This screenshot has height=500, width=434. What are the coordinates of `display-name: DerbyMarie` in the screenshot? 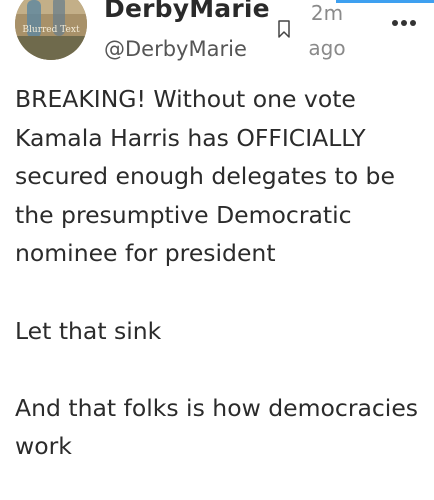 It's located at (187, 11).